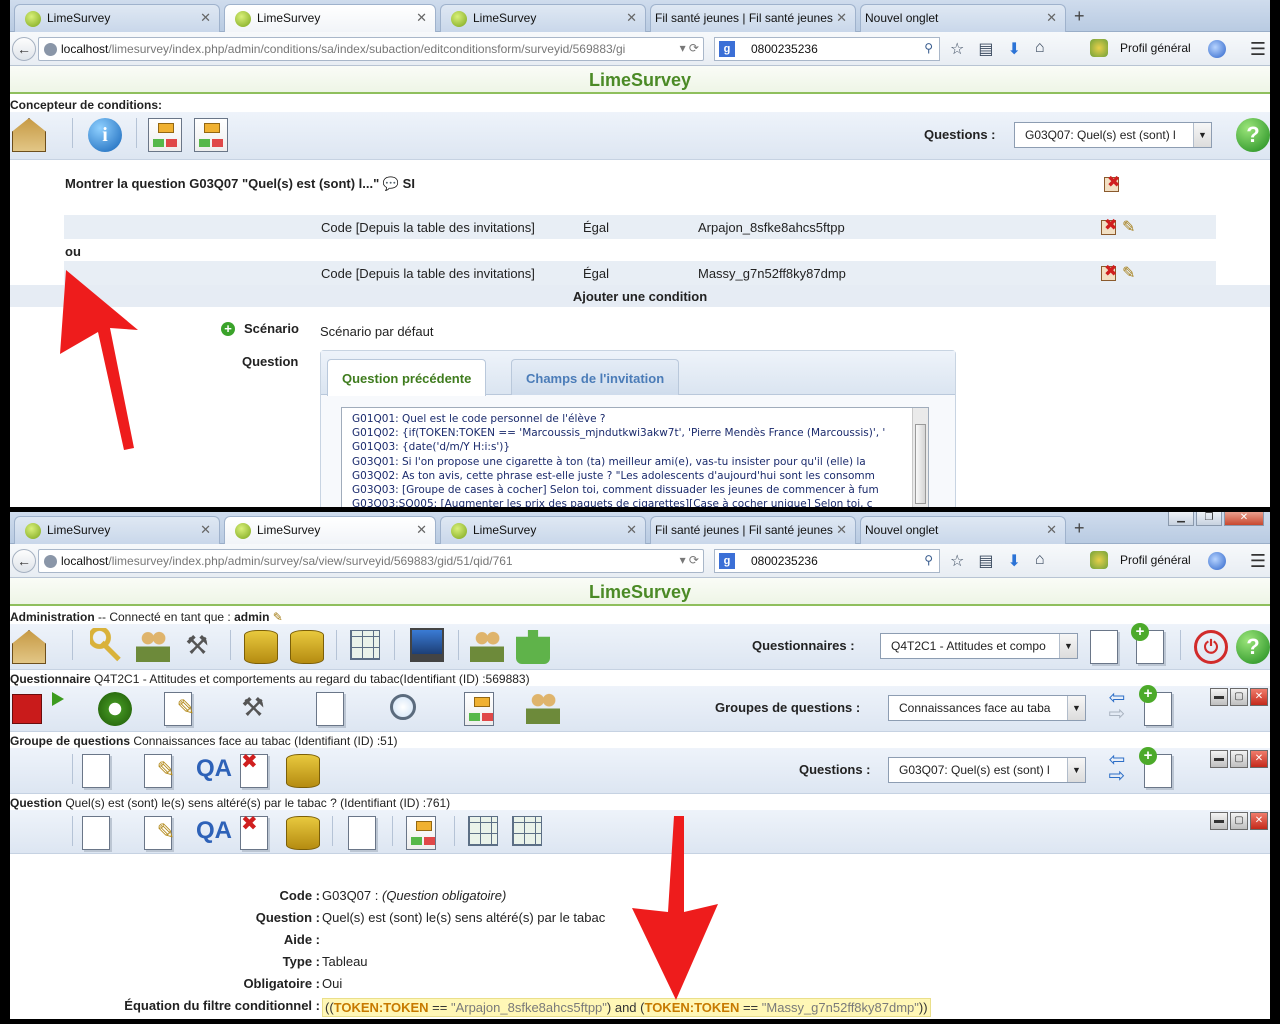 This screenshot has height=1024, width=1280. I want to click on stop-survey-icon, so click(27, 709).